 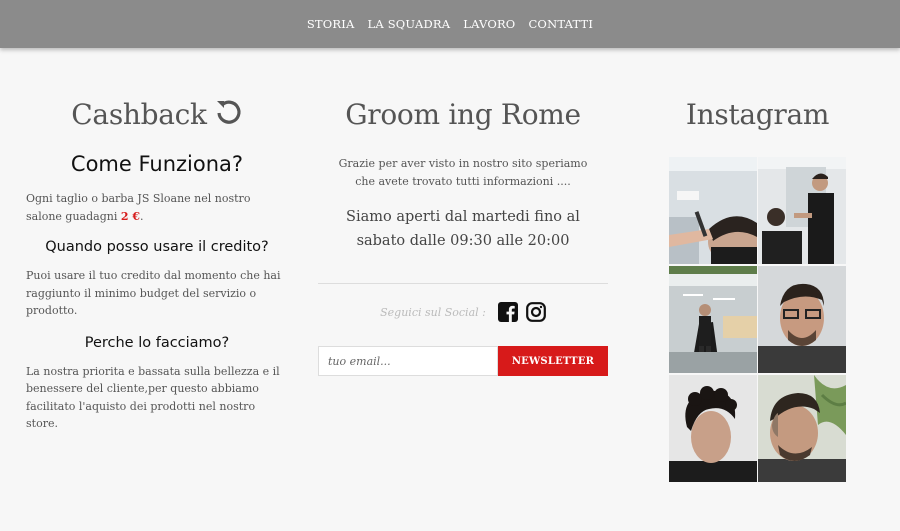 I want to click on opening-hours-line-2: sabato dalle 09:30 alle 20:00, so click(x=463, y=241).